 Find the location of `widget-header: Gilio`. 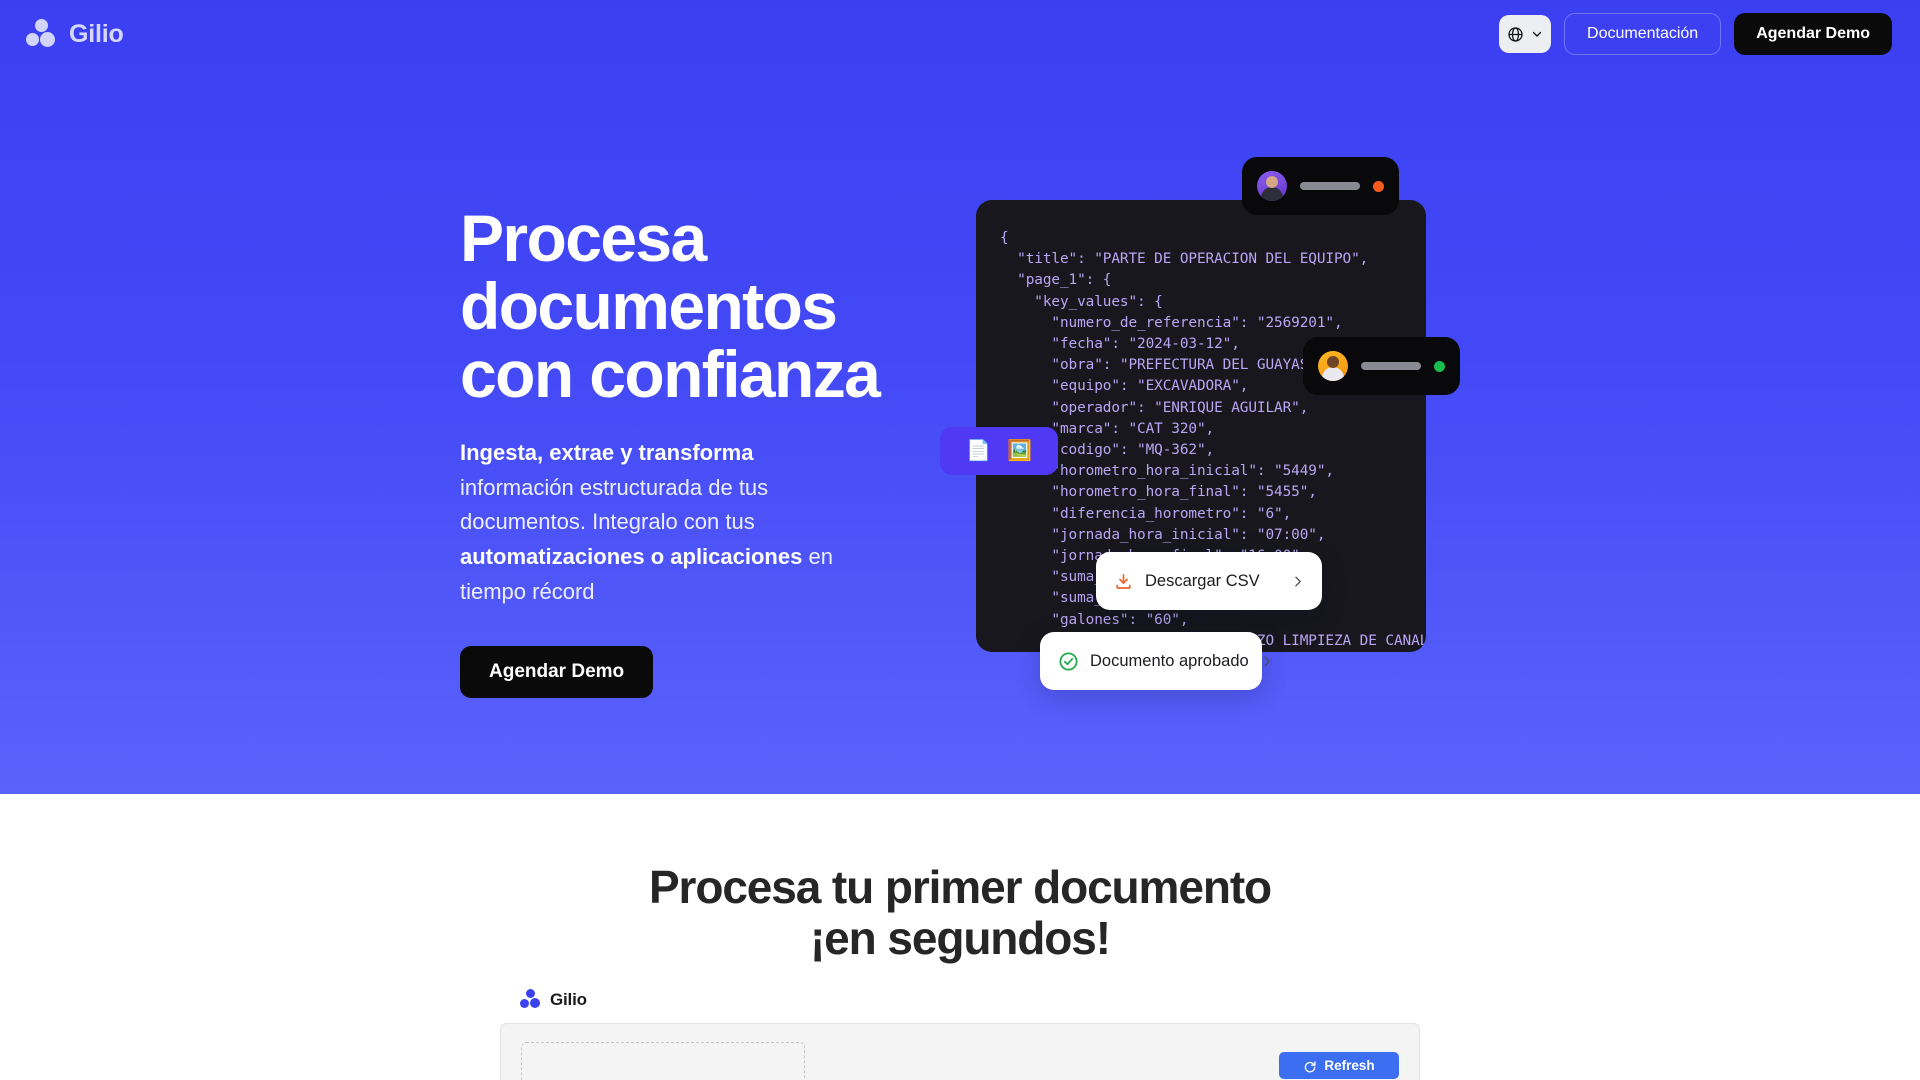

widget-header: Gilio is located at coordinates (960, 999).